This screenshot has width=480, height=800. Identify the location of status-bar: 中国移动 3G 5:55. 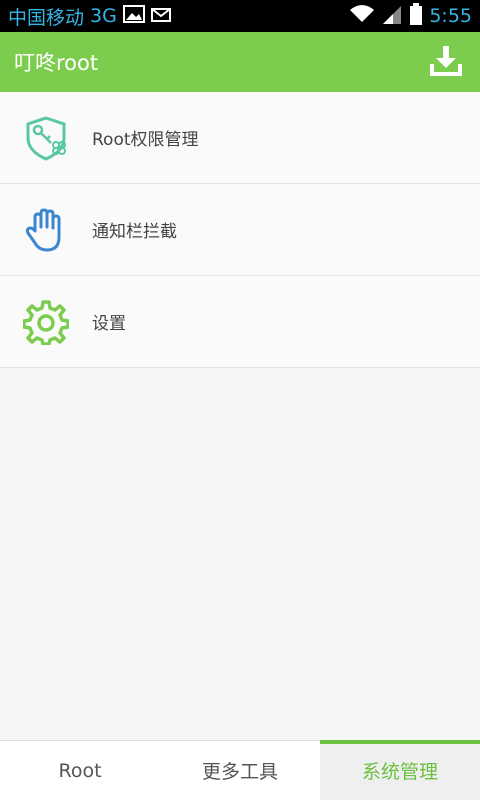
(240, 16).